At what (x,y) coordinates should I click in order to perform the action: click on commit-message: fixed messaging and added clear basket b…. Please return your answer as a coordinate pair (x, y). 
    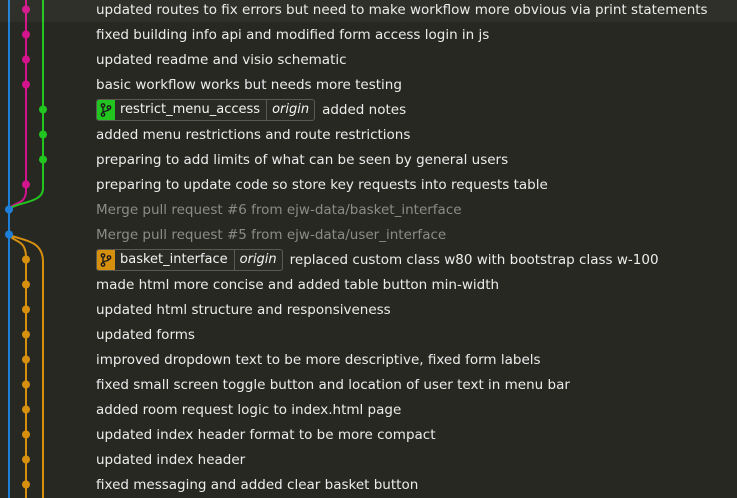
    Looking at the image, I should click on (257, 484).